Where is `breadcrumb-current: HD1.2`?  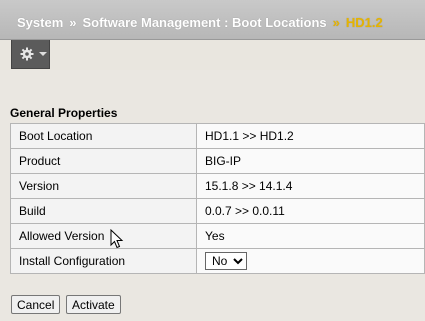
breadcrumb-current: HD1.2 is located at coordinates (364, 22).